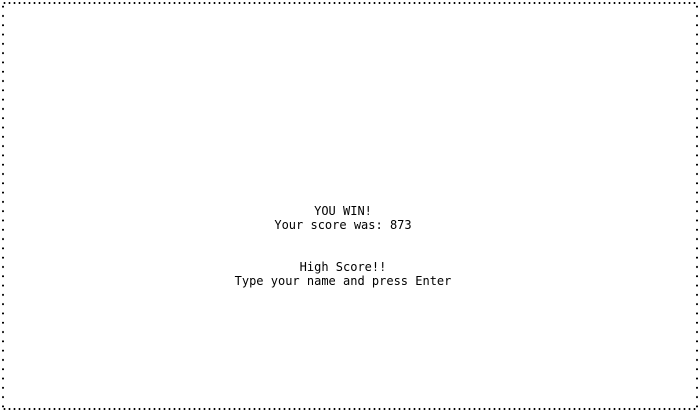  I want to click on score-value: 873, so click(400, 225).